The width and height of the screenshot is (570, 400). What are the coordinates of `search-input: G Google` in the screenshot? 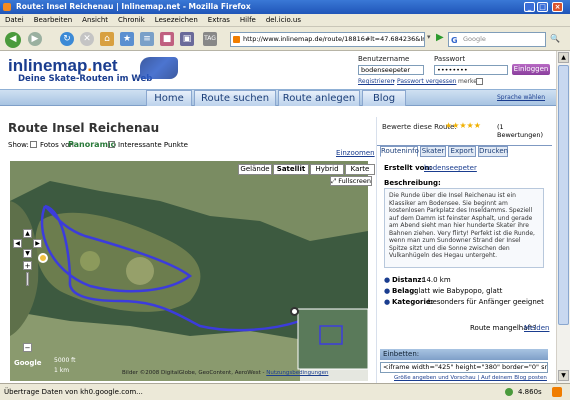 It's located at (497, 39).